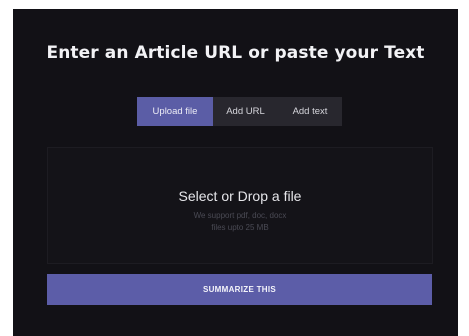 The height and width of the screenshot is (336, 469). What do you see at coordinates (240, 196) in the screenshot?
I see `dropzone-title: Select or Drop a file` at bounding box center [240, 196].